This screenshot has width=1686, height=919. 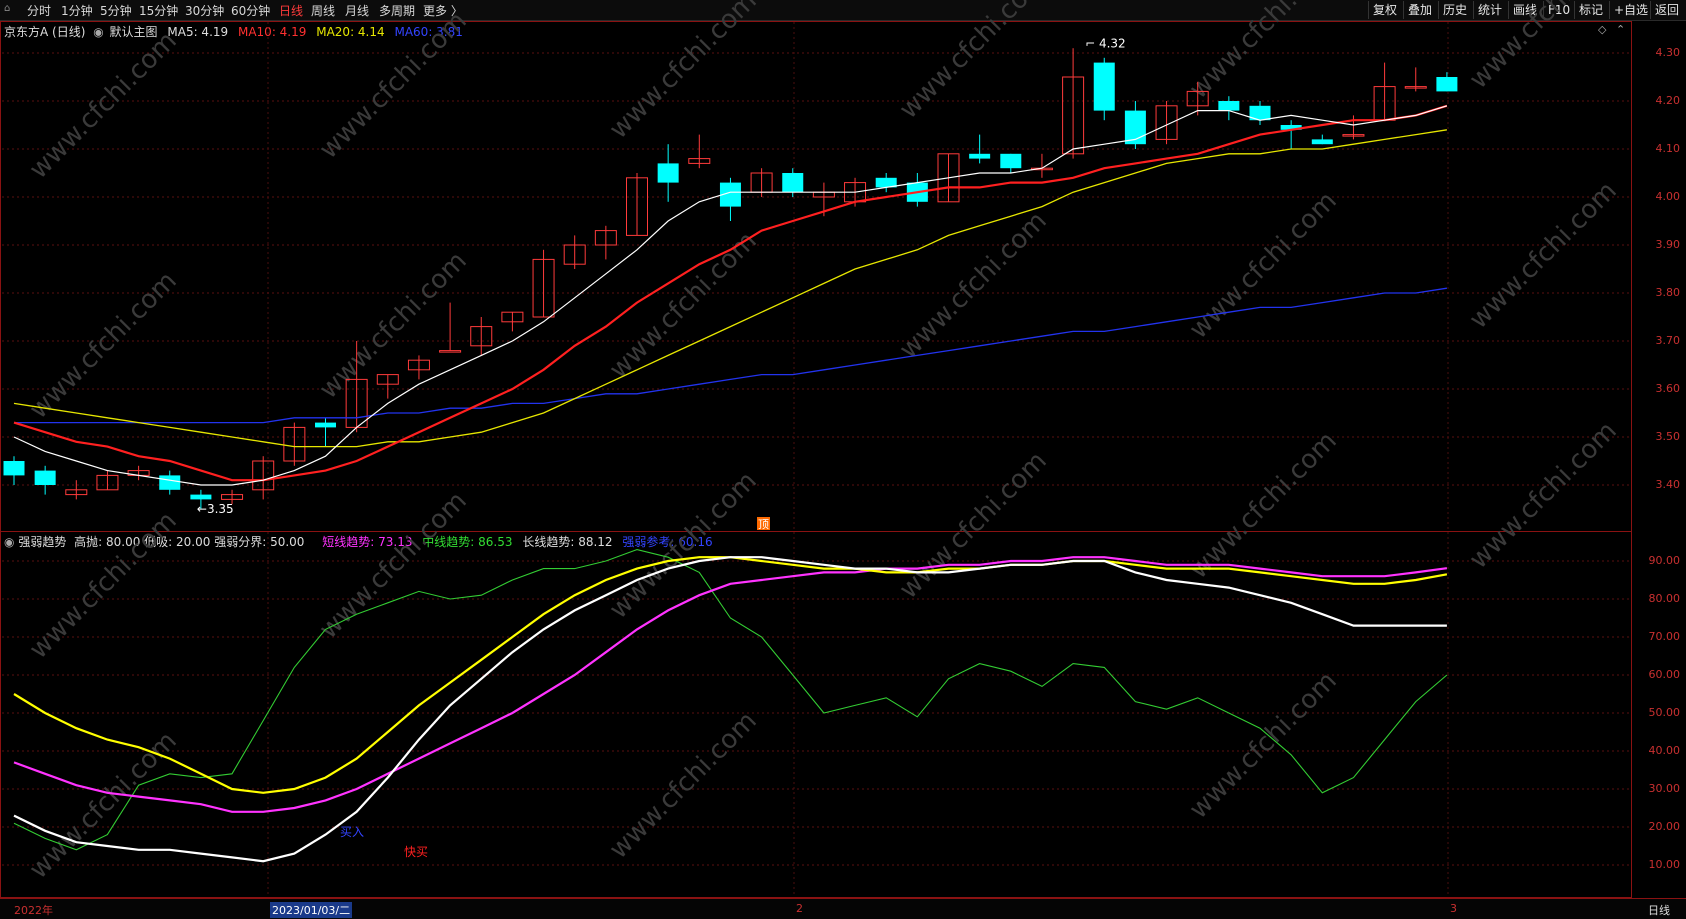 I want to click on indicator-tick: 30.00, so click(x=1664, y=788).